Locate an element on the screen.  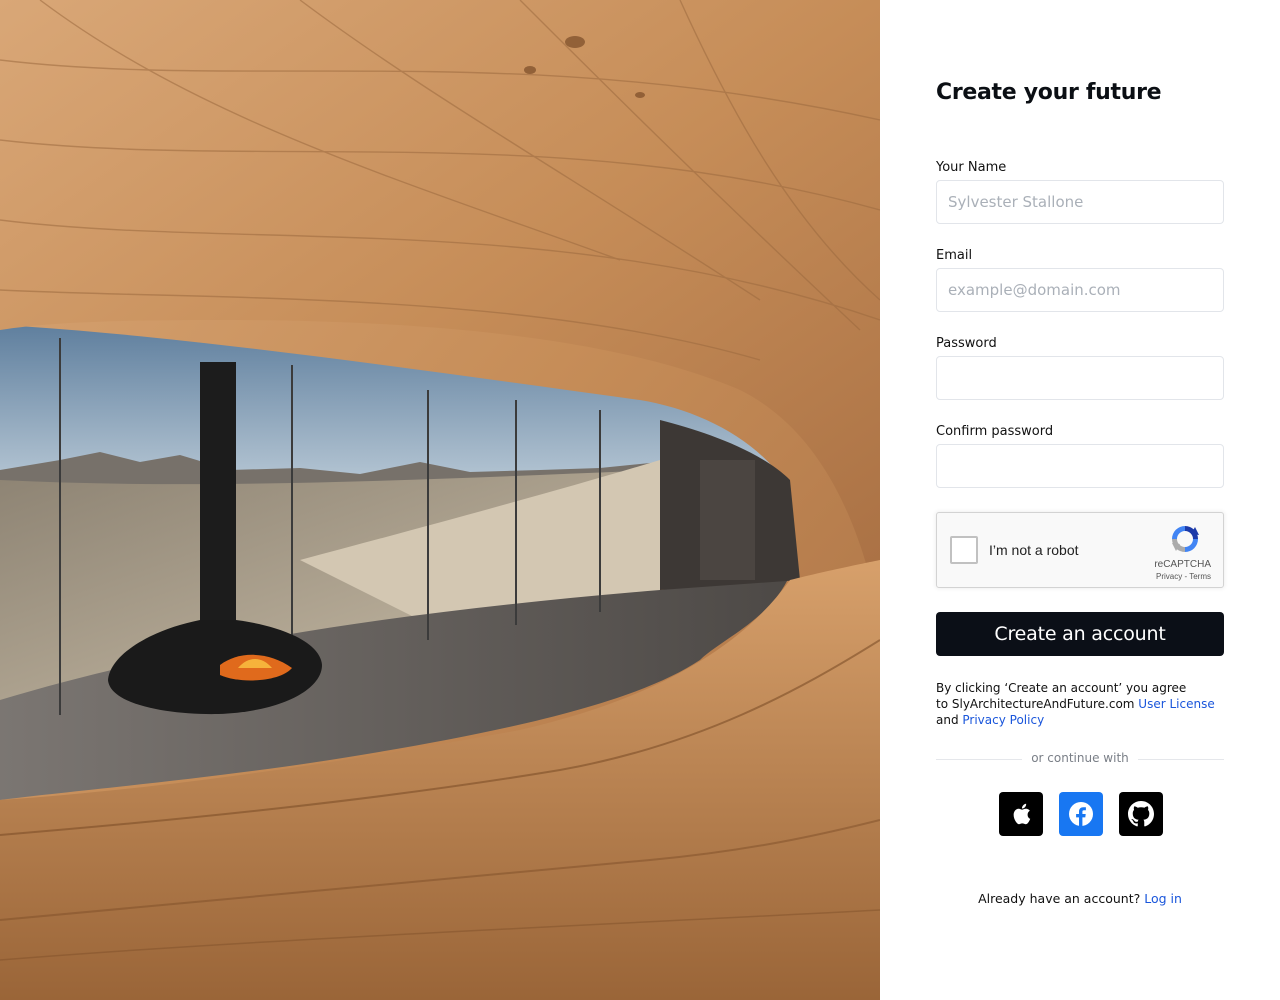
social-divider: or continue with is located at coordinates (1080, 760).